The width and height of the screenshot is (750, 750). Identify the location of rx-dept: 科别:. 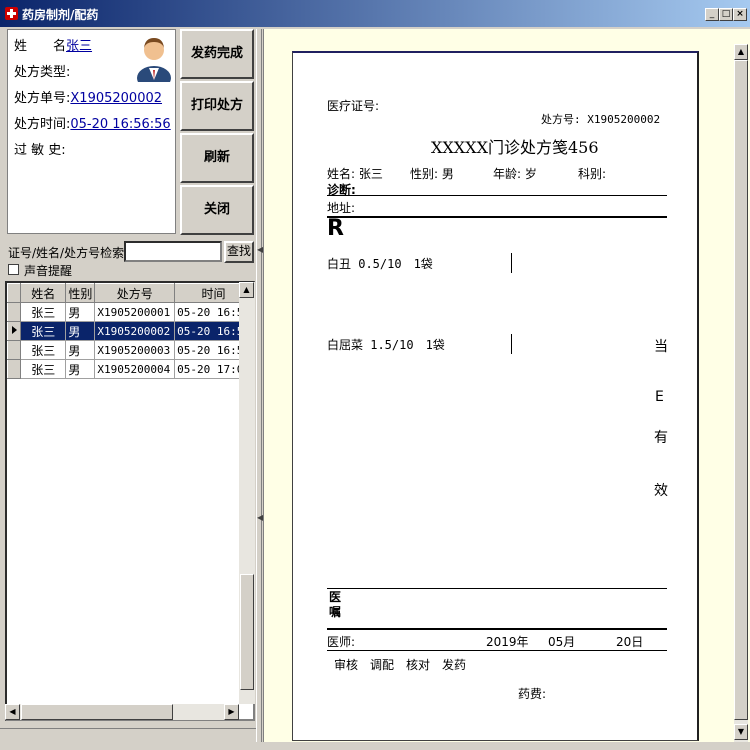
(592, 174).